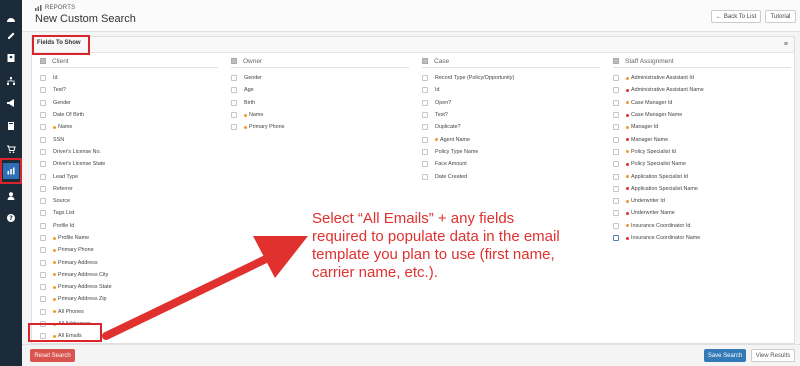 This screenshot has width=800, height=366. Describe the element at coordinates (11, 149) in the screenshot. I see `cart-icon` at that location.